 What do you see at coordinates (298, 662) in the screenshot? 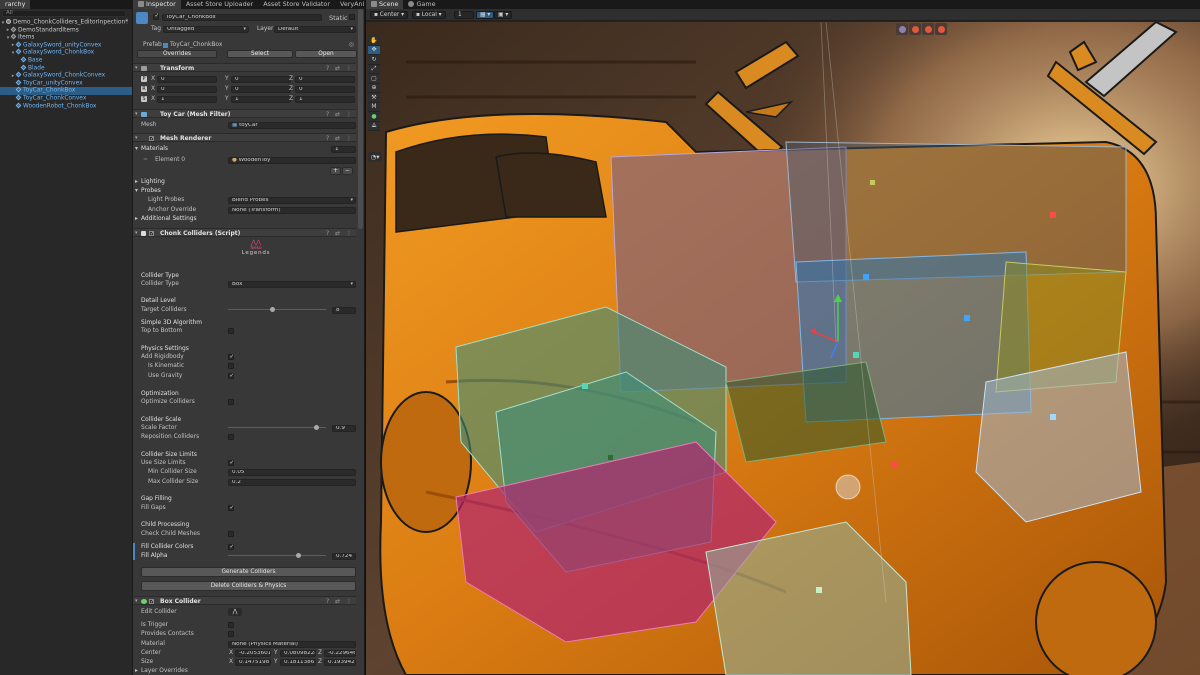
I see `size-y-field: 0.1811386` at bounding box center [298, 662].